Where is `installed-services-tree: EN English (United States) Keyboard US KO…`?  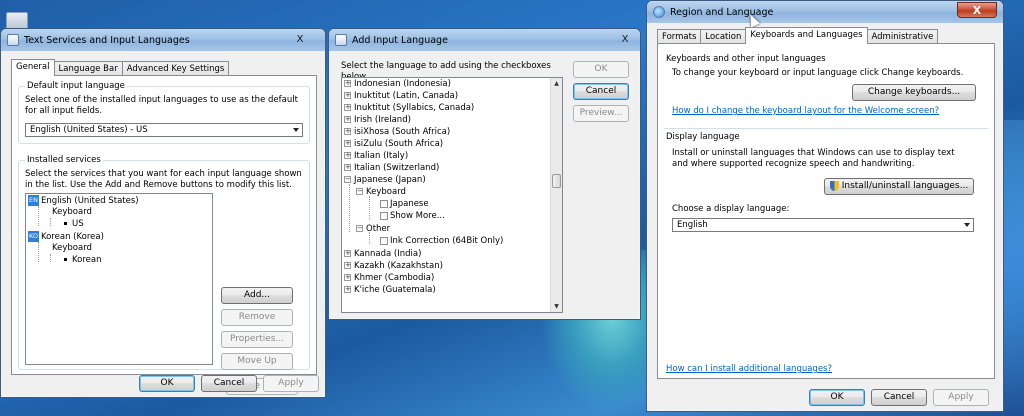
installed-services-tree: EN English (United States) Keyboard US KO… is located at coordinates (119, 279).